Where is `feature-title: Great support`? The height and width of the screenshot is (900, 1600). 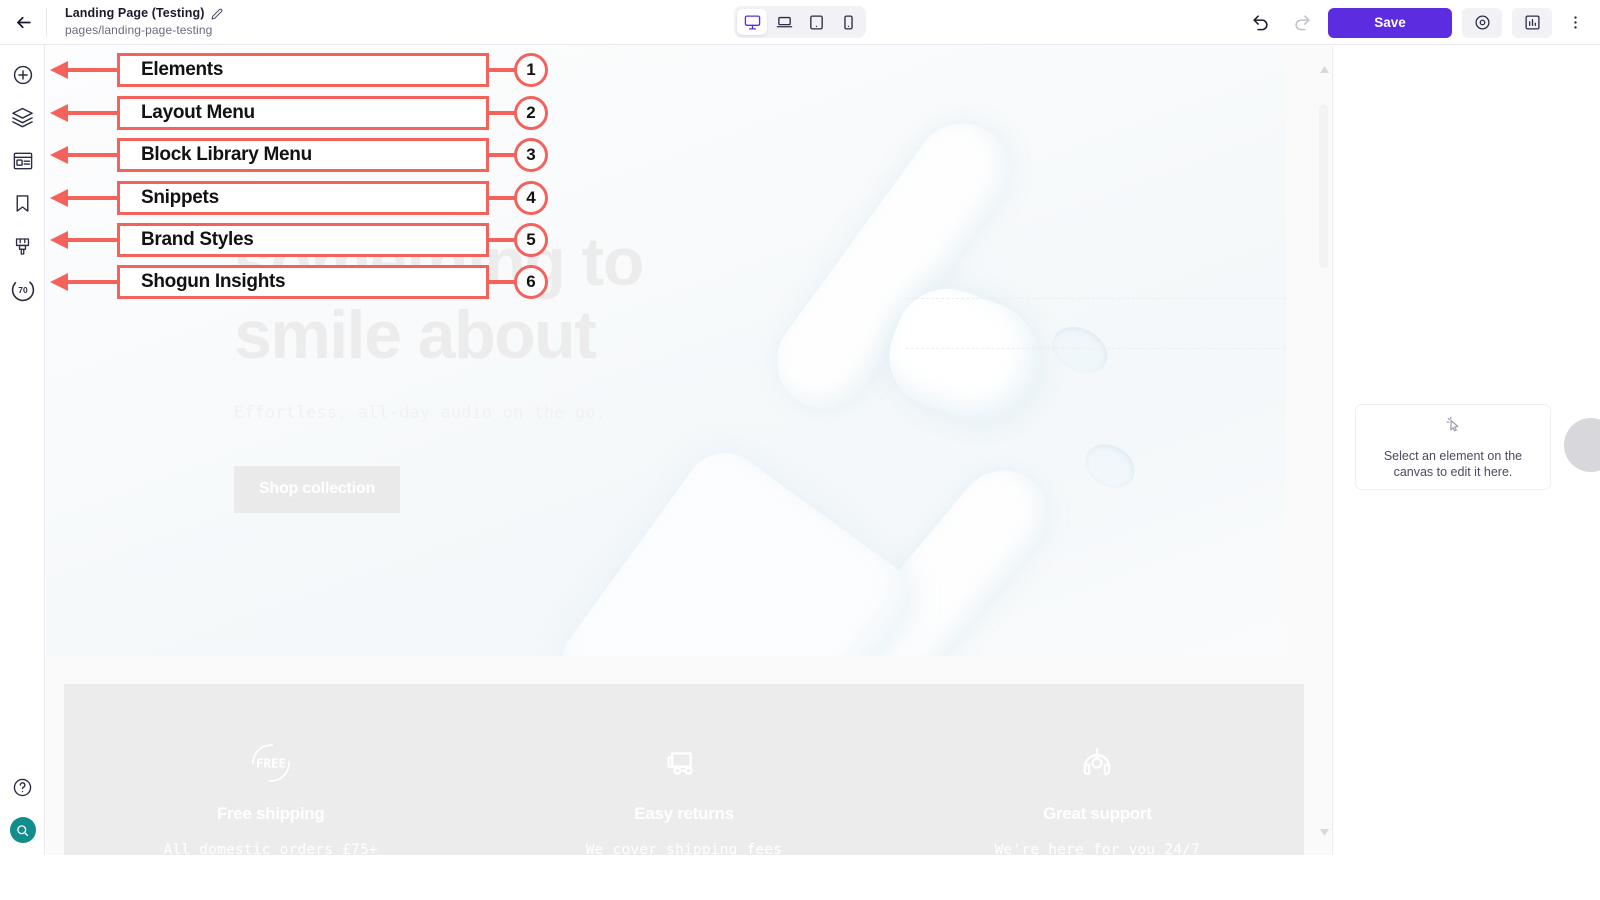
feature-title: Great support is located at coordinates (1097, 813).